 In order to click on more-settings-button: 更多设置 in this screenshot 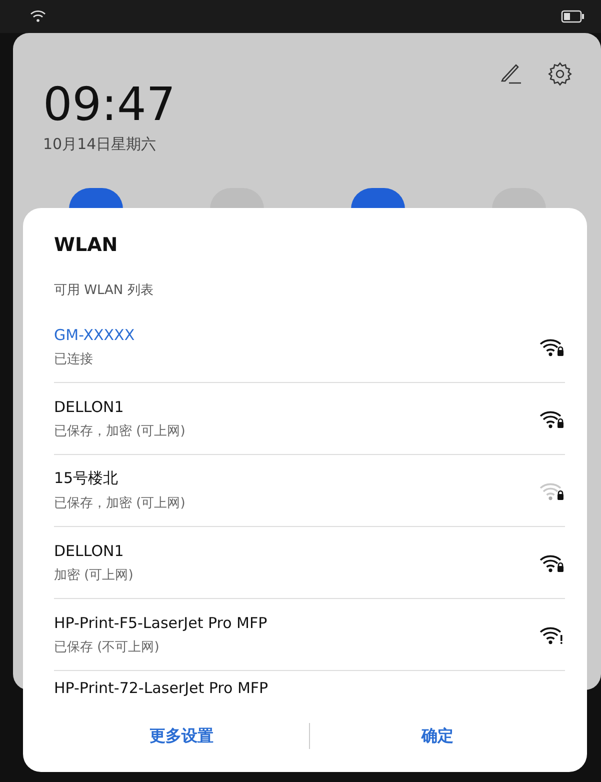, I will do `click(181, 736)`.